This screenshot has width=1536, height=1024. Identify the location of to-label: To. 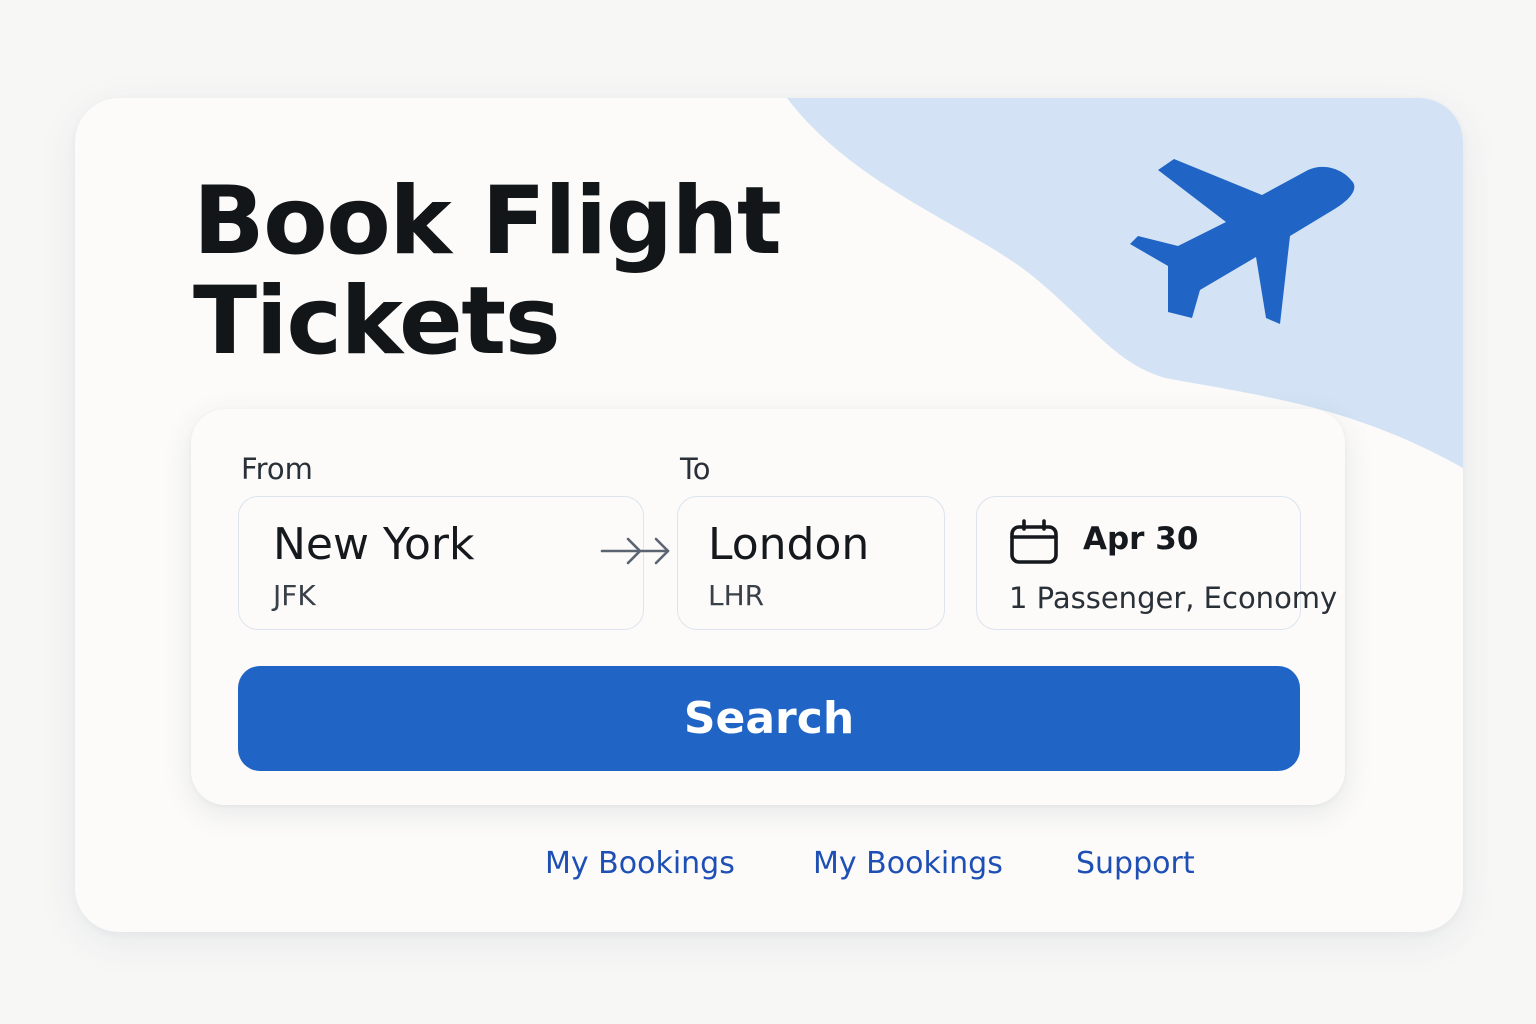
(695, 469).